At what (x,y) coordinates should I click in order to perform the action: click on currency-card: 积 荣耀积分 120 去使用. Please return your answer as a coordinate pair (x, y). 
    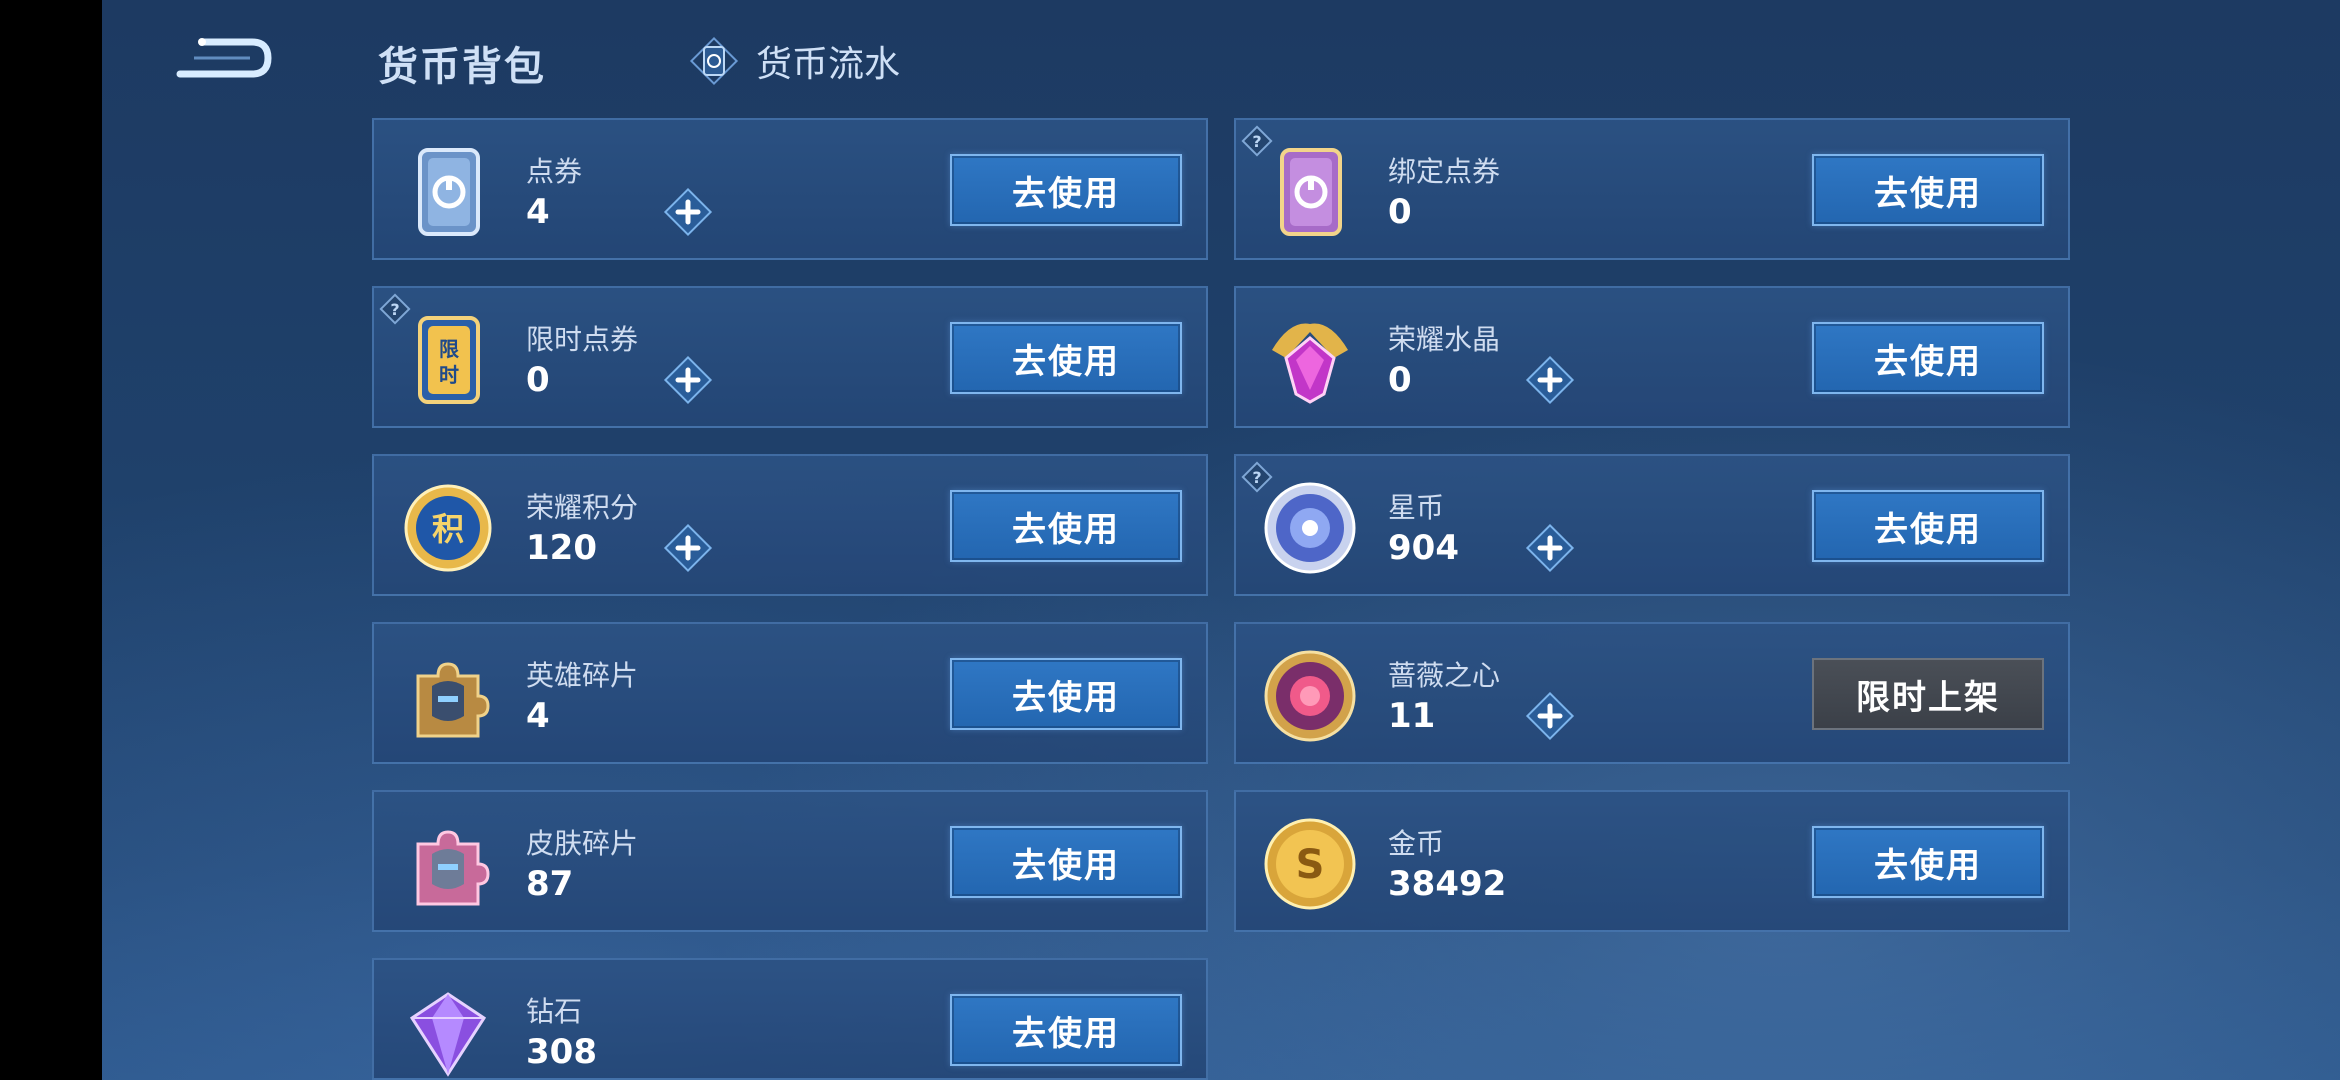
    Looking at the image, I should click on (790, 525).